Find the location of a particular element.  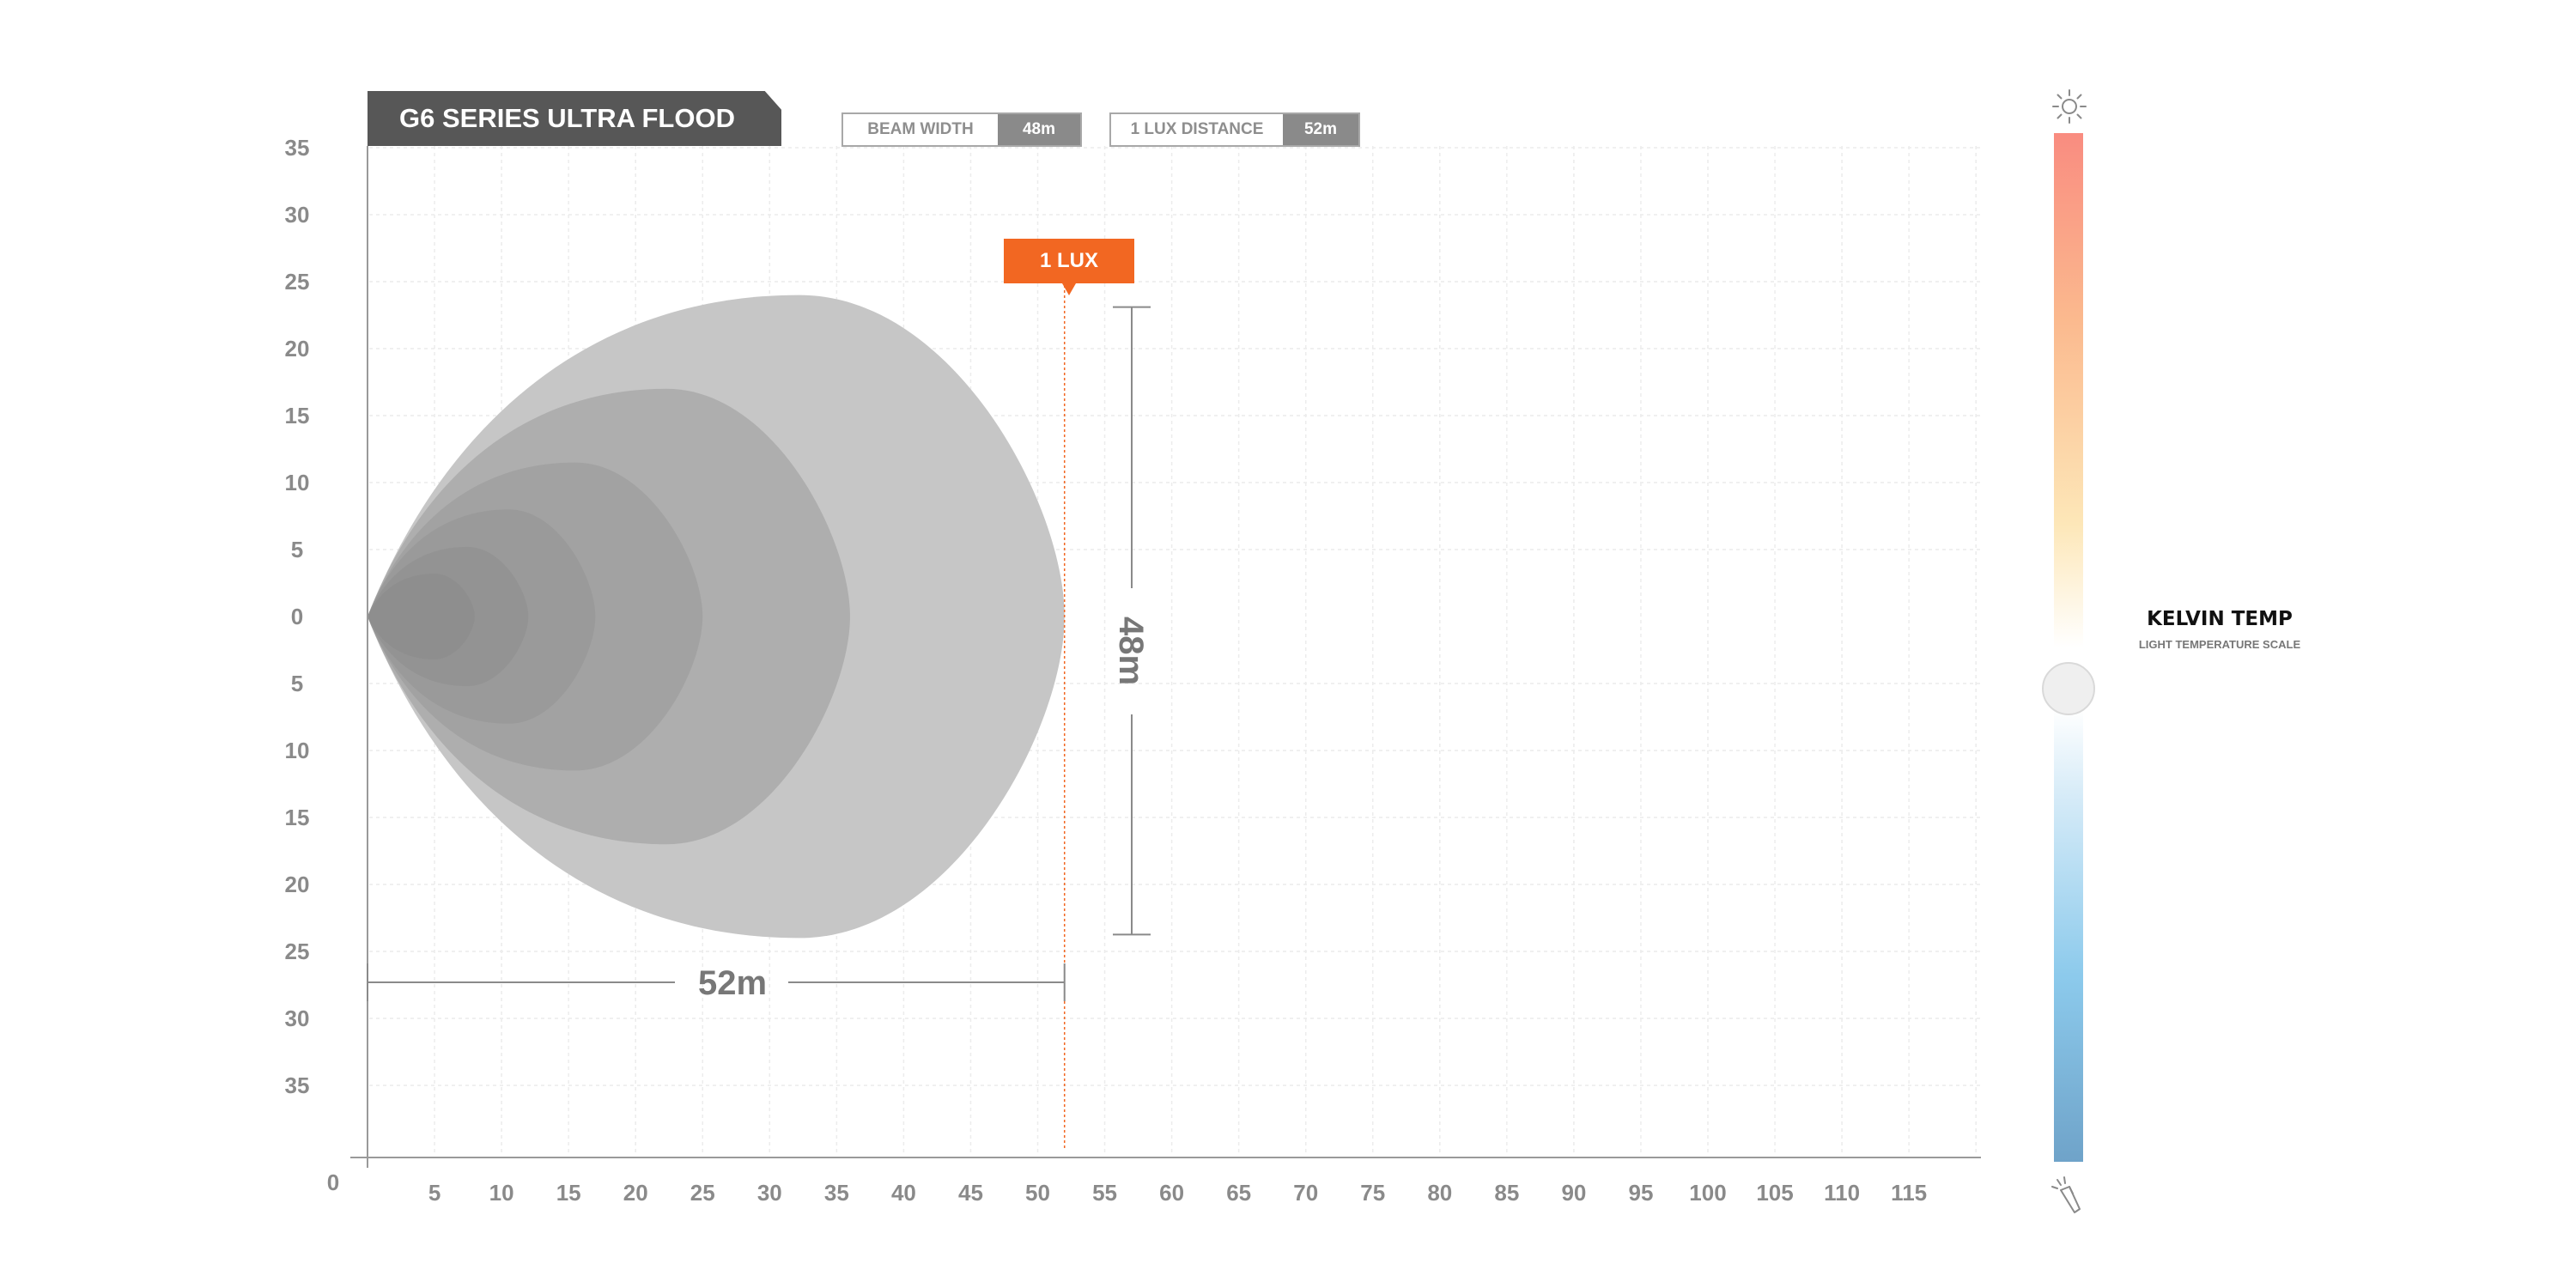

x-tick-label: 50 is located at coordinates (1038, 1193).